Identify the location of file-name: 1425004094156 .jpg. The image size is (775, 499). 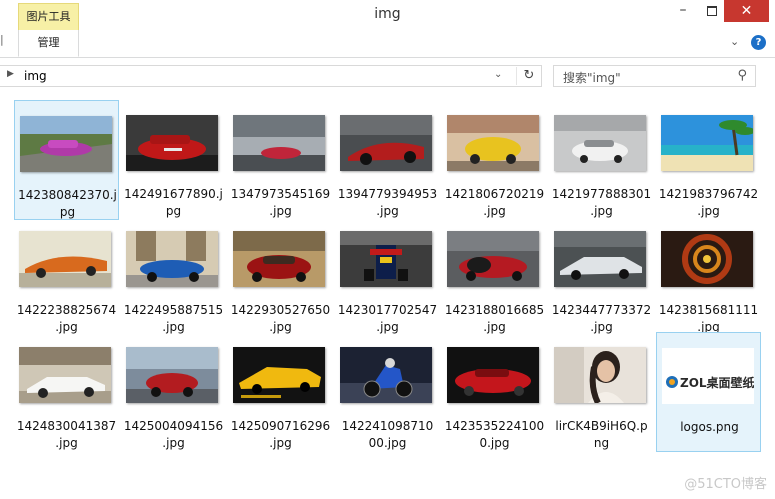
(173, 435).